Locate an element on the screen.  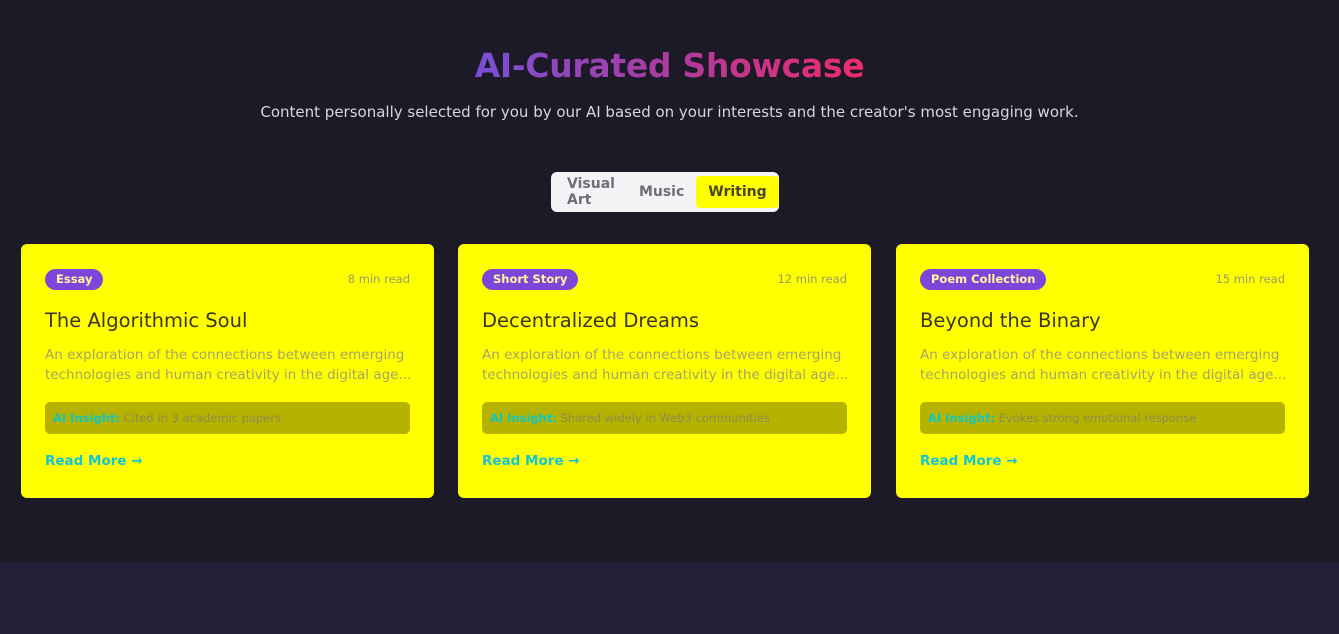
ai-insight-text: Cited in 3 academic papers is located at coordinates (202, 418).